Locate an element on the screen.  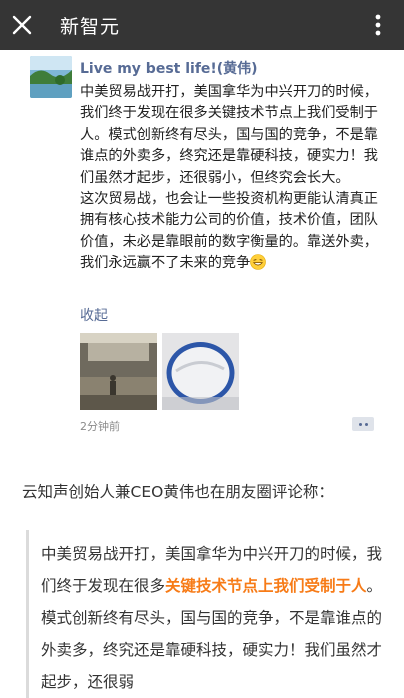
post-timestamp: 2分钟前 is located at coordinates (100, 426).